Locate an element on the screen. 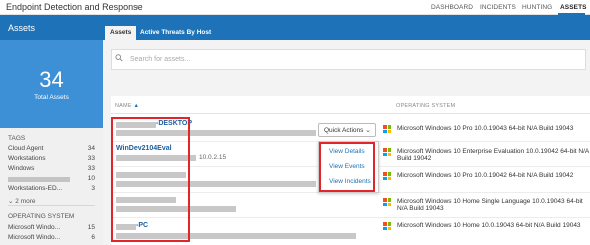 The image size is (590, 245). sidebar-header: Assets is located at coordinates (51, 27).